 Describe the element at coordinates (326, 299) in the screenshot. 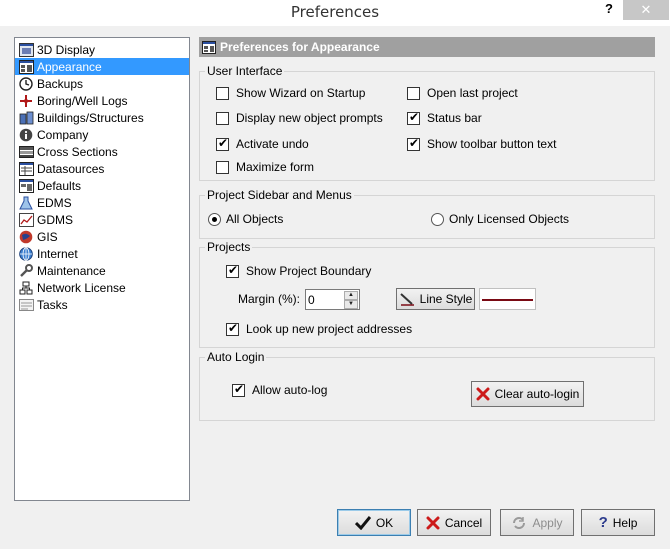

I see `margin-input` at that location.